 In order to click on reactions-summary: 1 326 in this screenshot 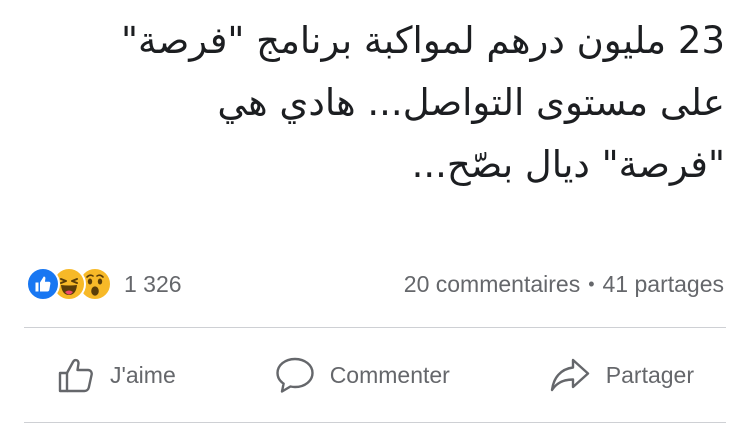, I will do `click(104, 284)`.